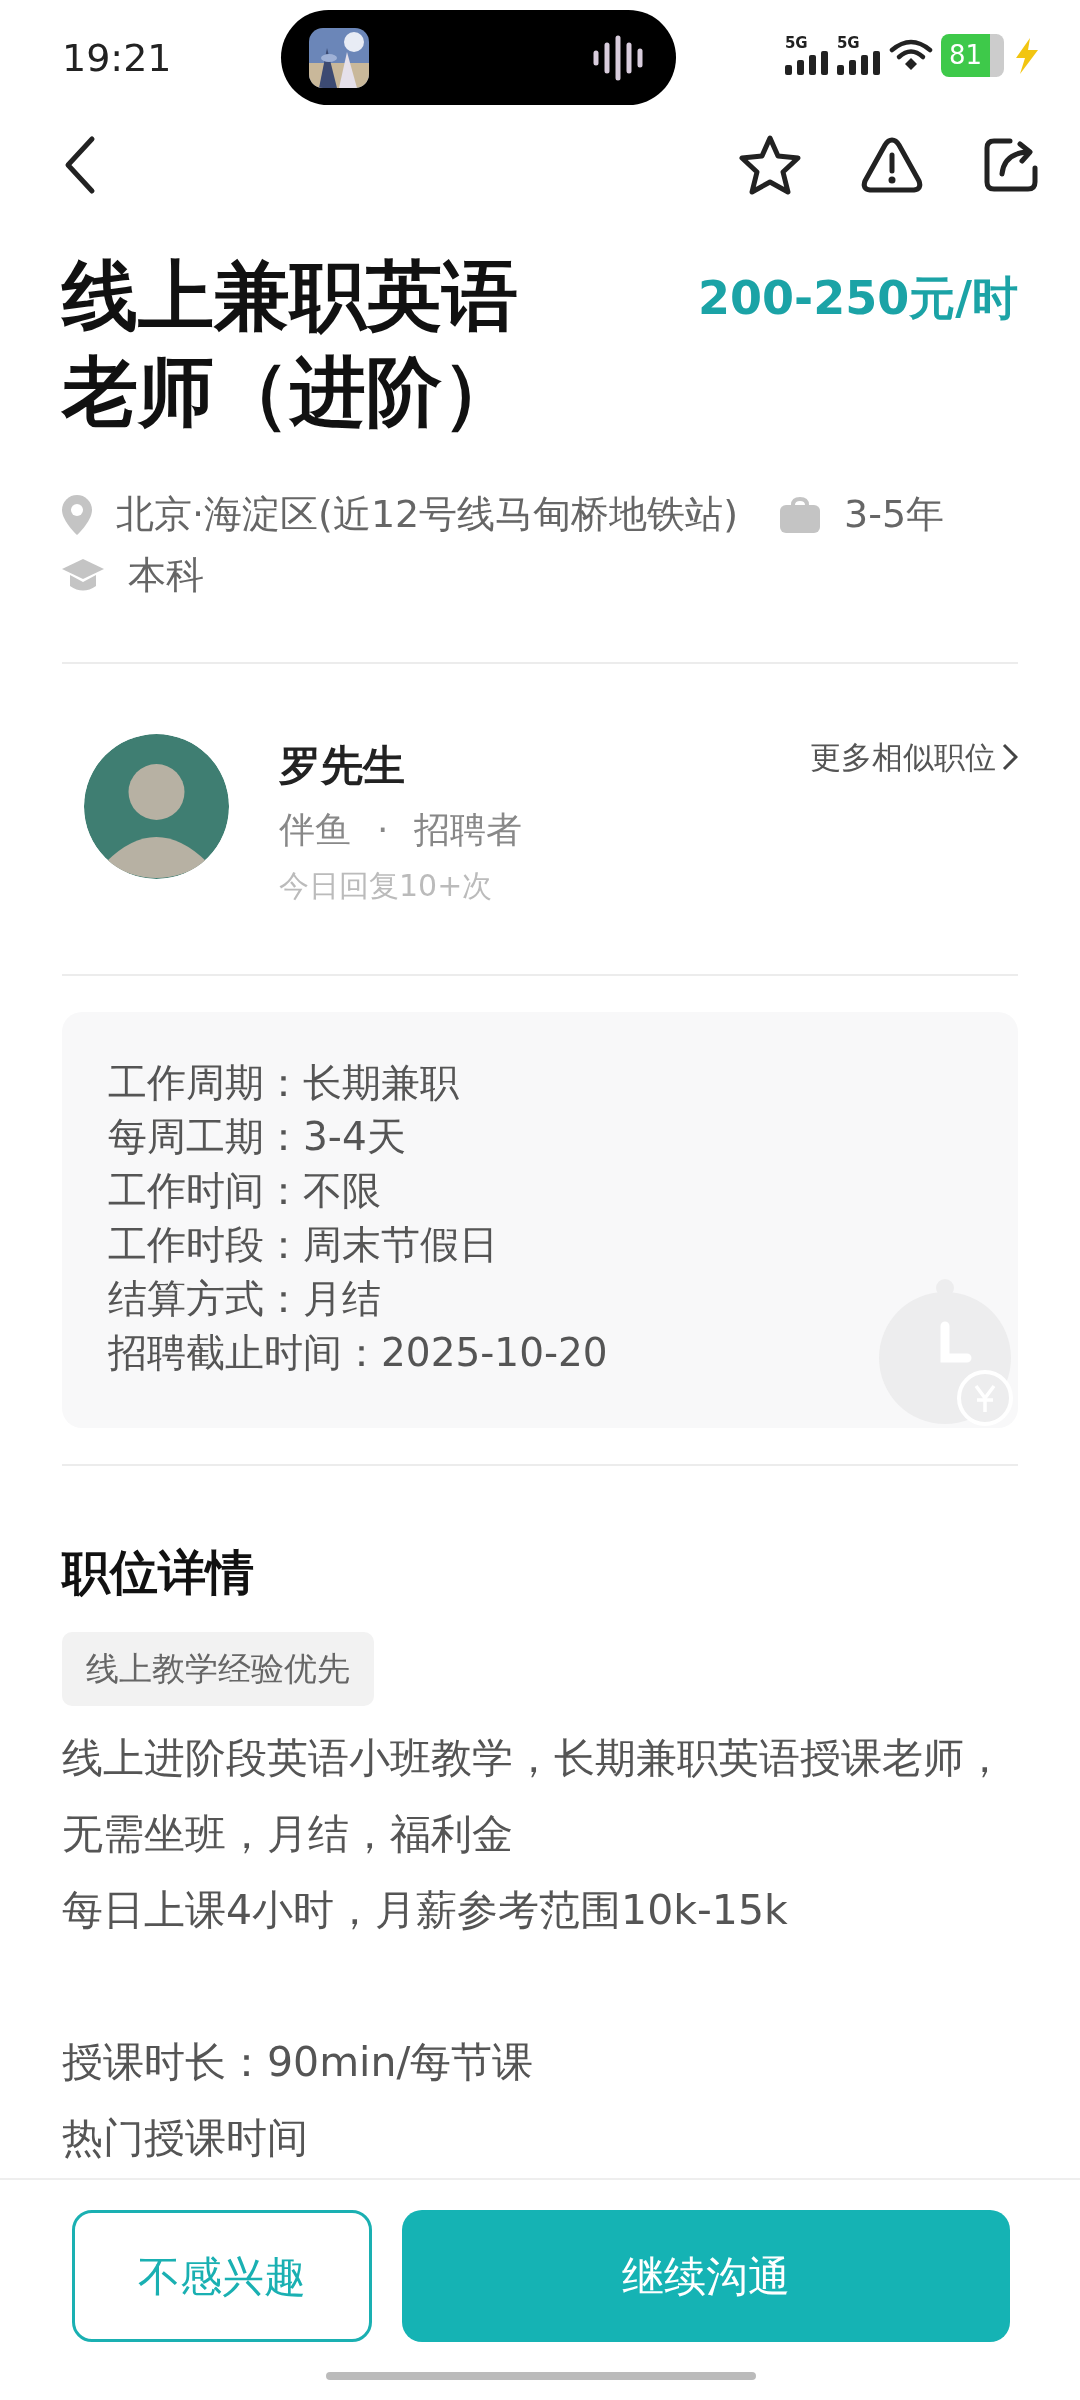  Describe the element at coordinates (315, 830) in the screenshot. I see `company-name: 伴鱼` at that location.